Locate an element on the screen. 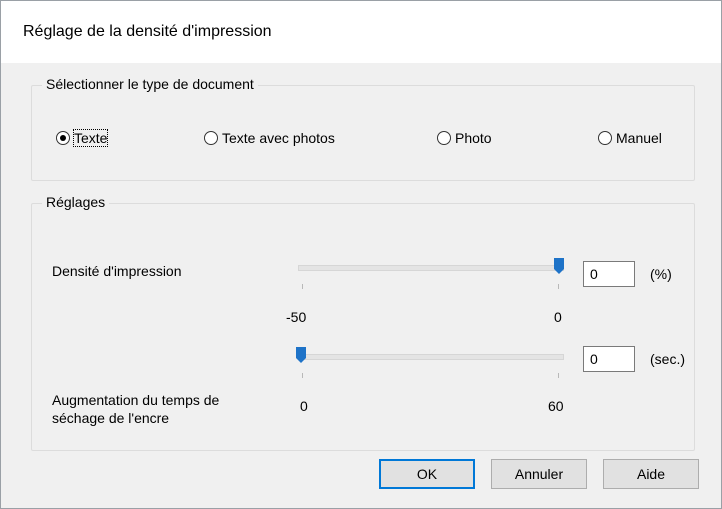  dialog-title: Réglage de la densité d'impression is located at coordinates (147, 31).